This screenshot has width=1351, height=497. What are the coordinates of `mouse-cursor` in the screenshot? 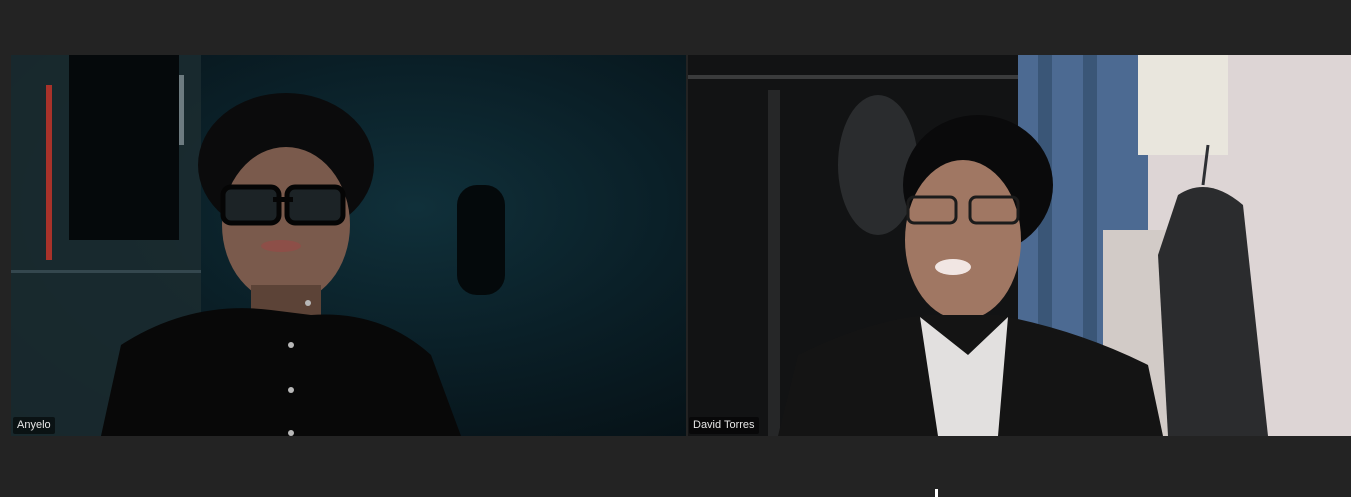 It's located at (936, 493).